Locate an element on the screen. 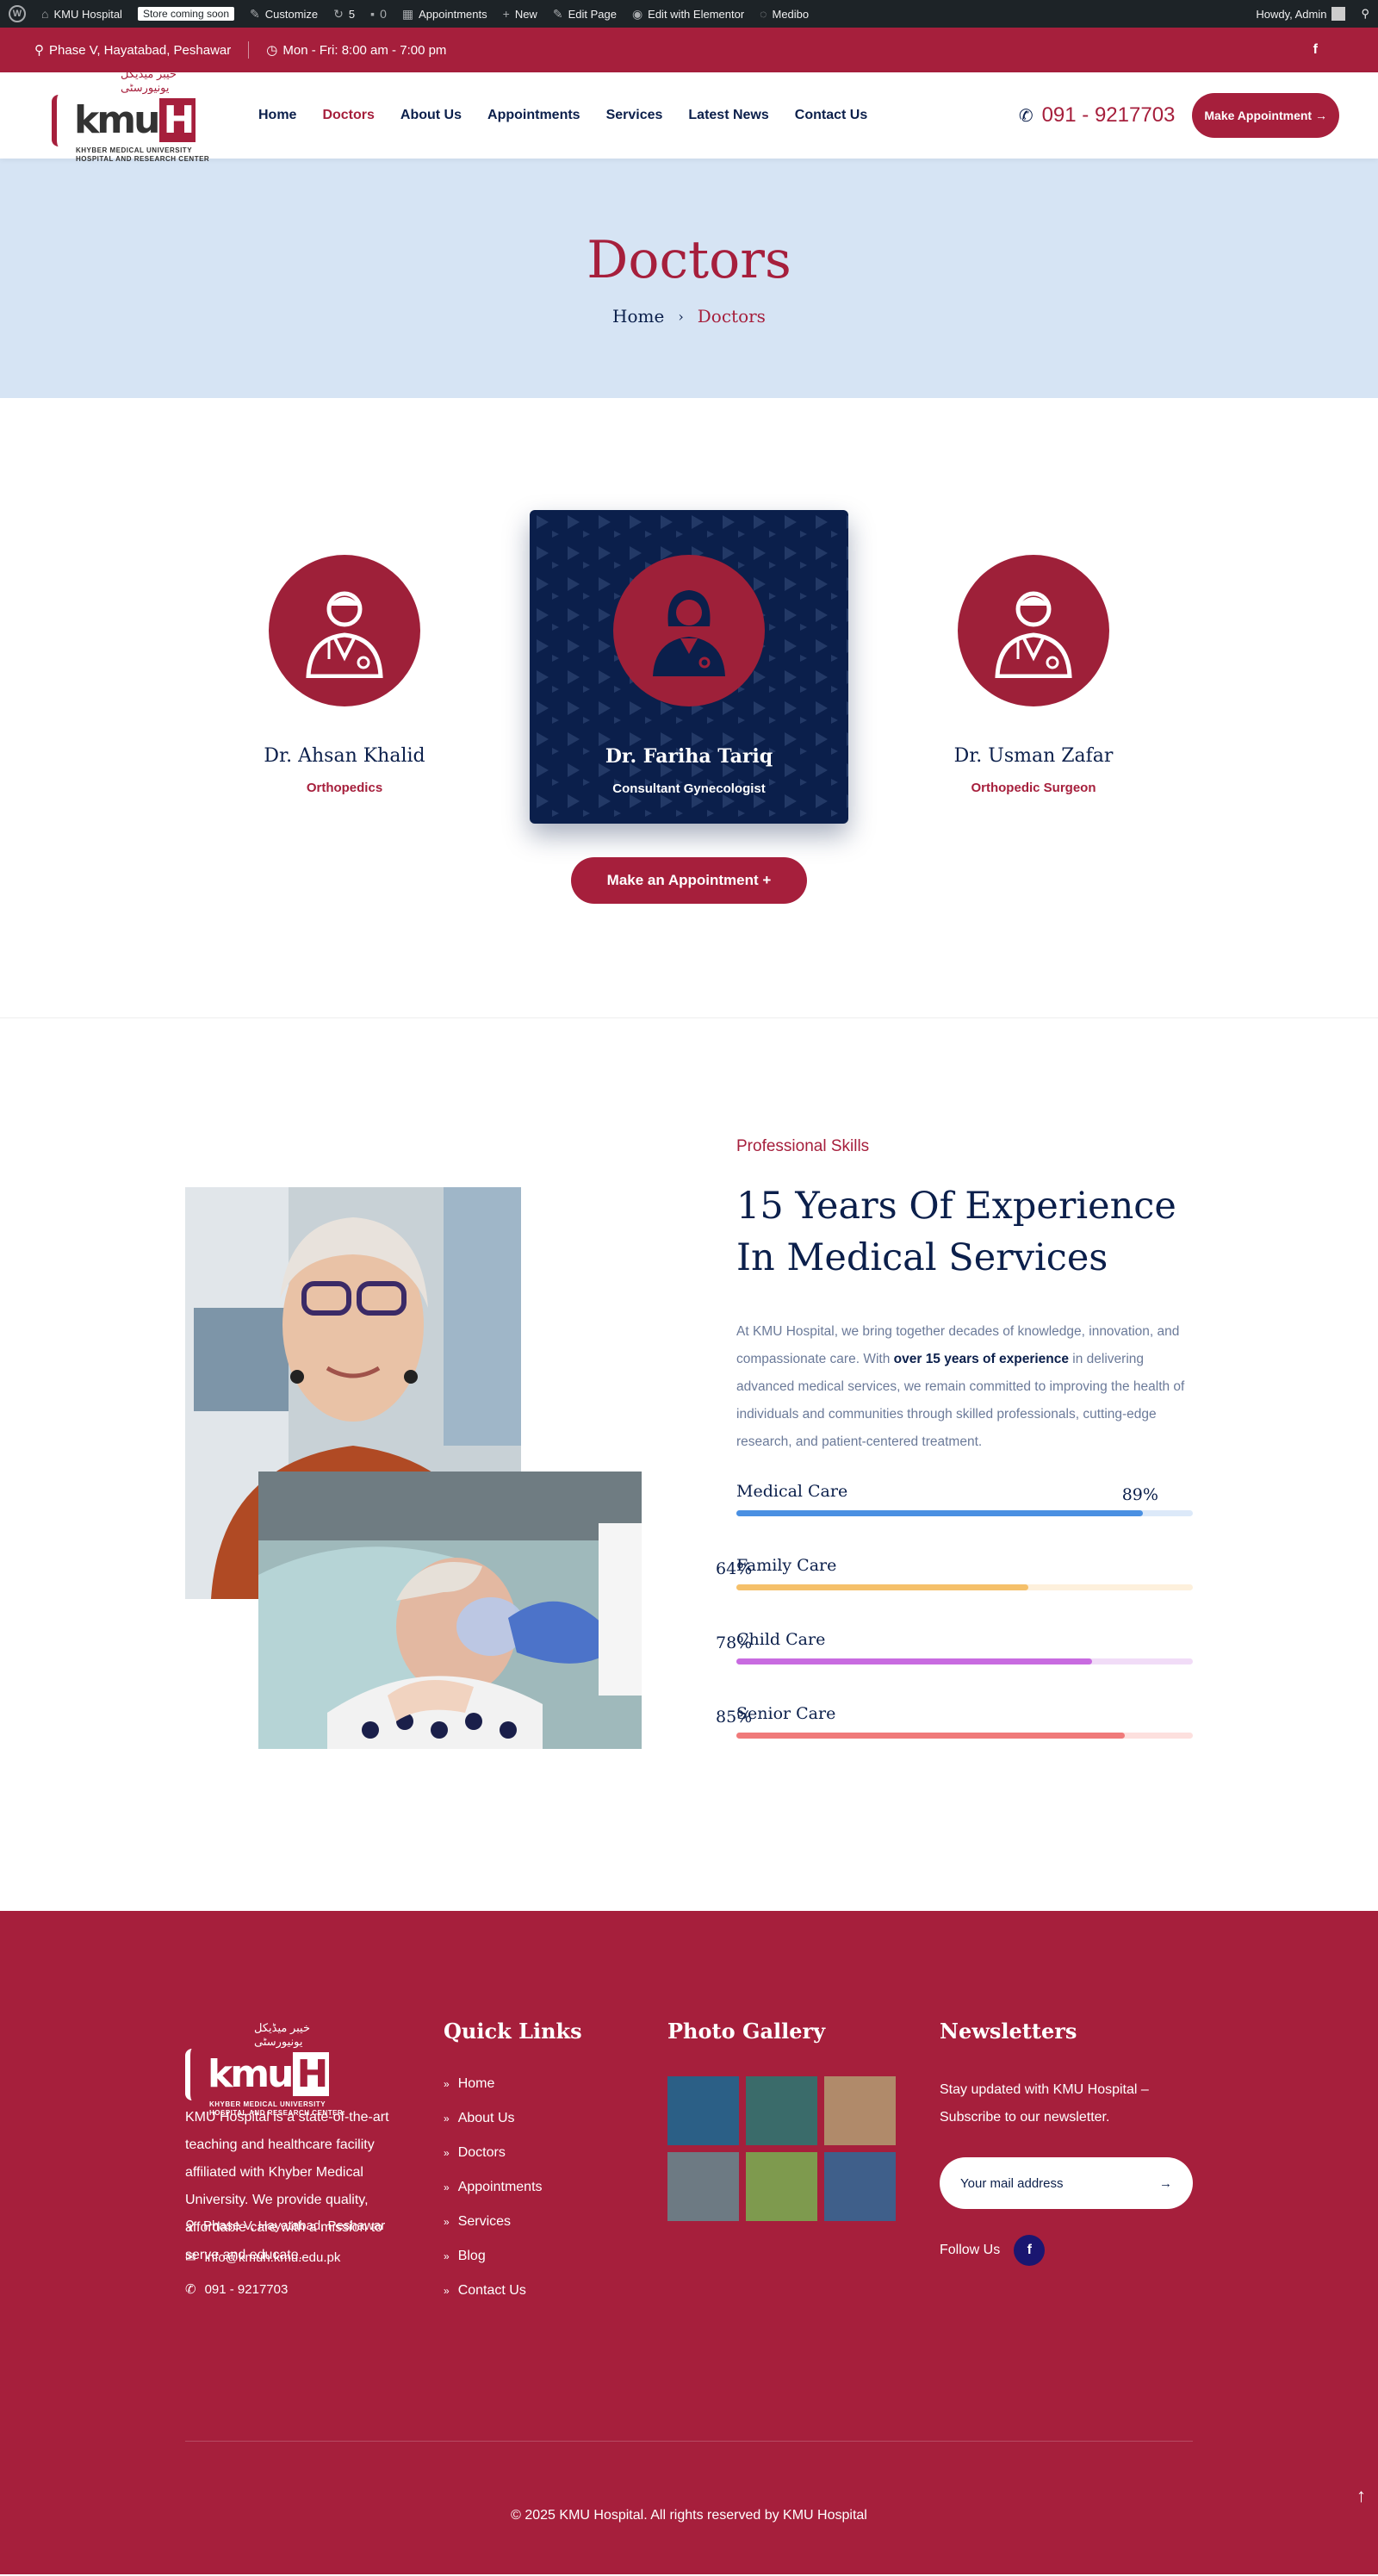 Image resolution: width=1378 pixels, height=2576 pixels. admin-edit-page: ✎ Edit Page is located at coordinates (585, 15).